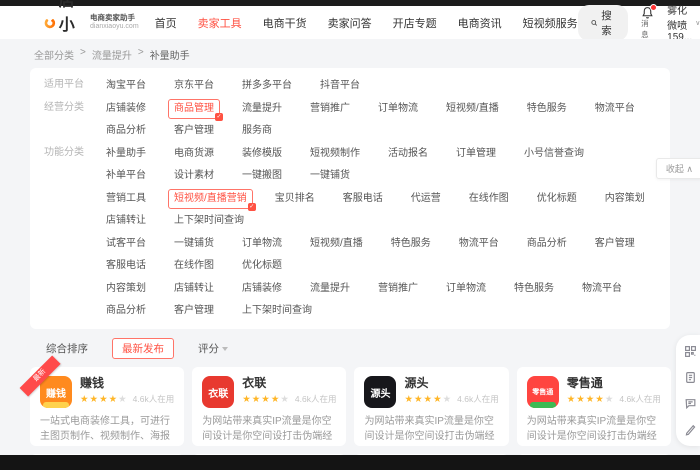 The width and height of the screenshot is (700, 470). Describe the element at coordinates (143, 348) in the screenshot. I see `sort-option: 最新发布` at that location.